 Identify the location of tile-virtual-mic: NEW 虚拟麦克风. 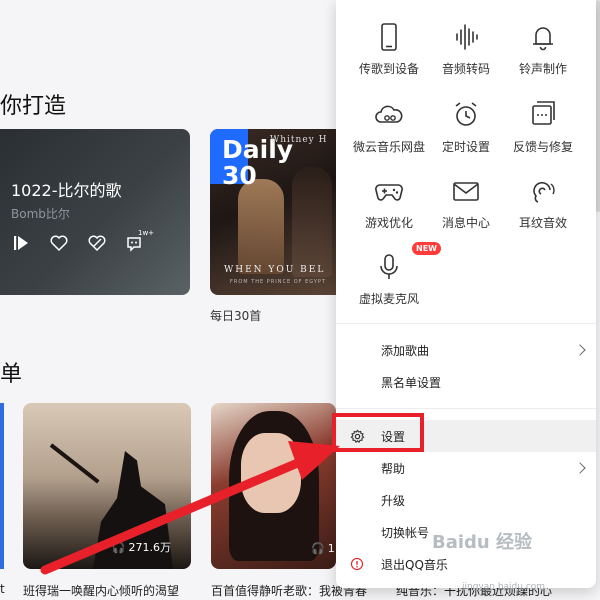
(396, 274).